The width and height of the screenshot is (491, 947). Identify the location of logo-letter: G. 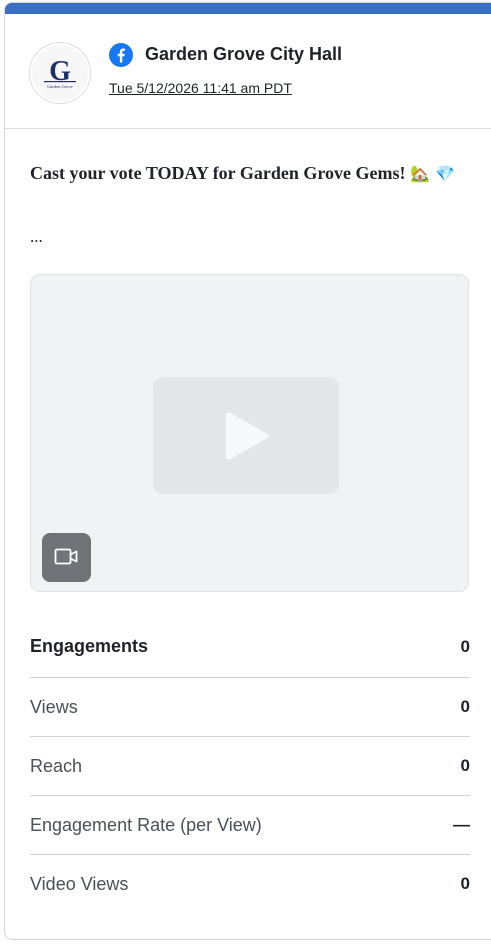
(60, 71).